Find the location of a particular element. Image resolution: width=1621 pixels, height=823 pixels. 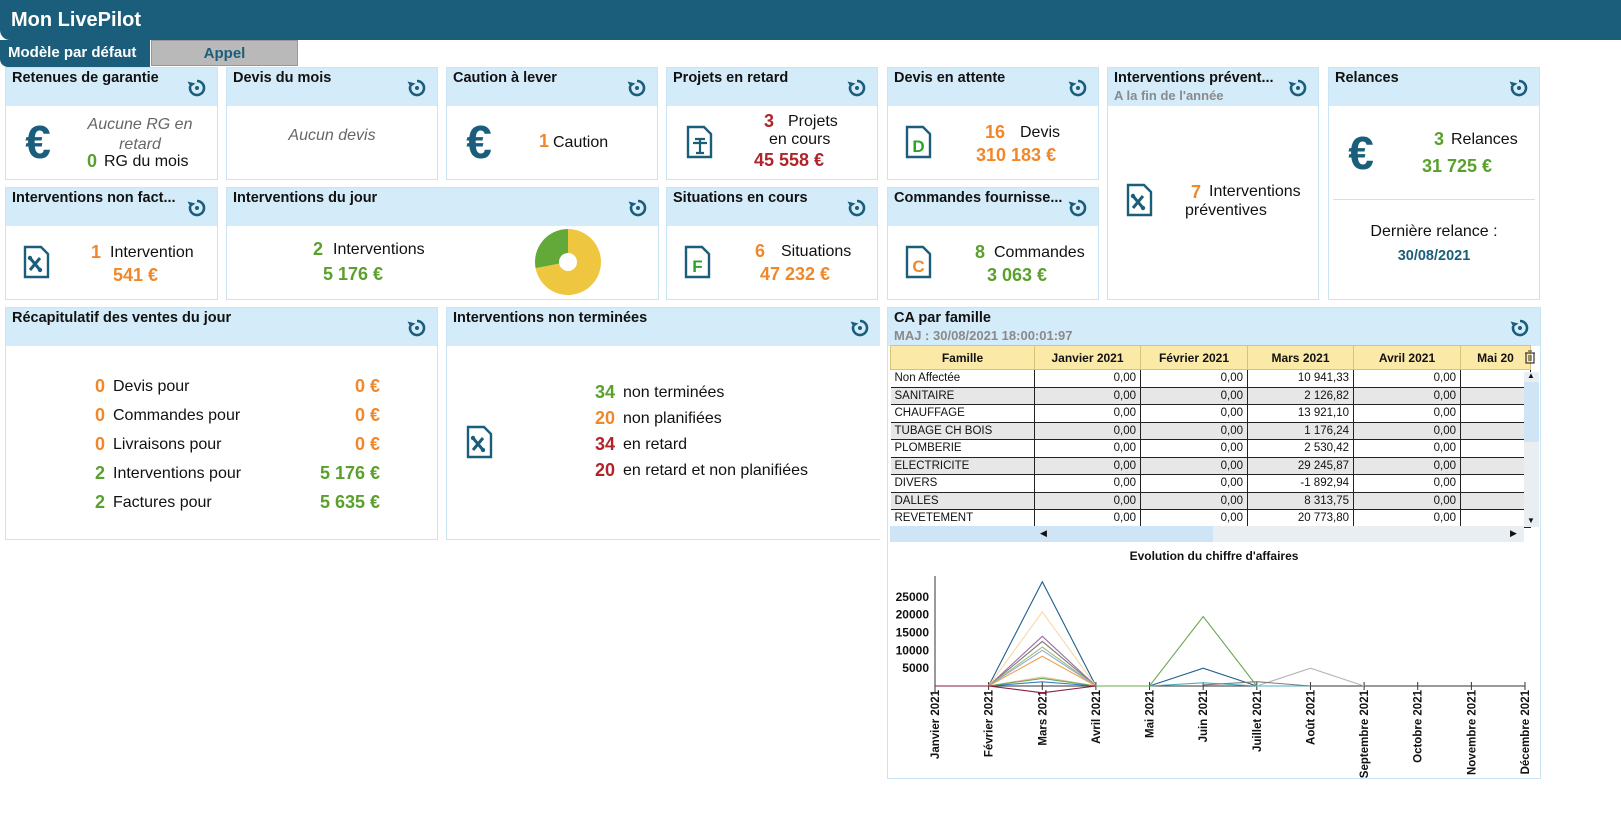

amount-cell: 20 773,80 is located at coordinates (1300, 518).